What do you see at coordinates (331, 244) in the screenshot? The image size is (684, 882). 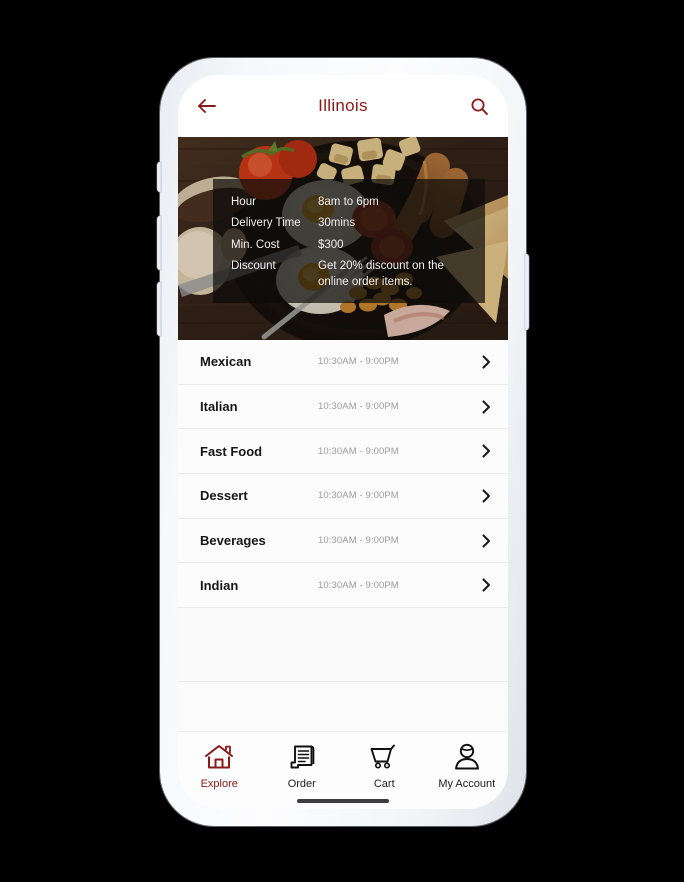 I see `info-value-min-cost: $300` at bounding box center [331, 244].